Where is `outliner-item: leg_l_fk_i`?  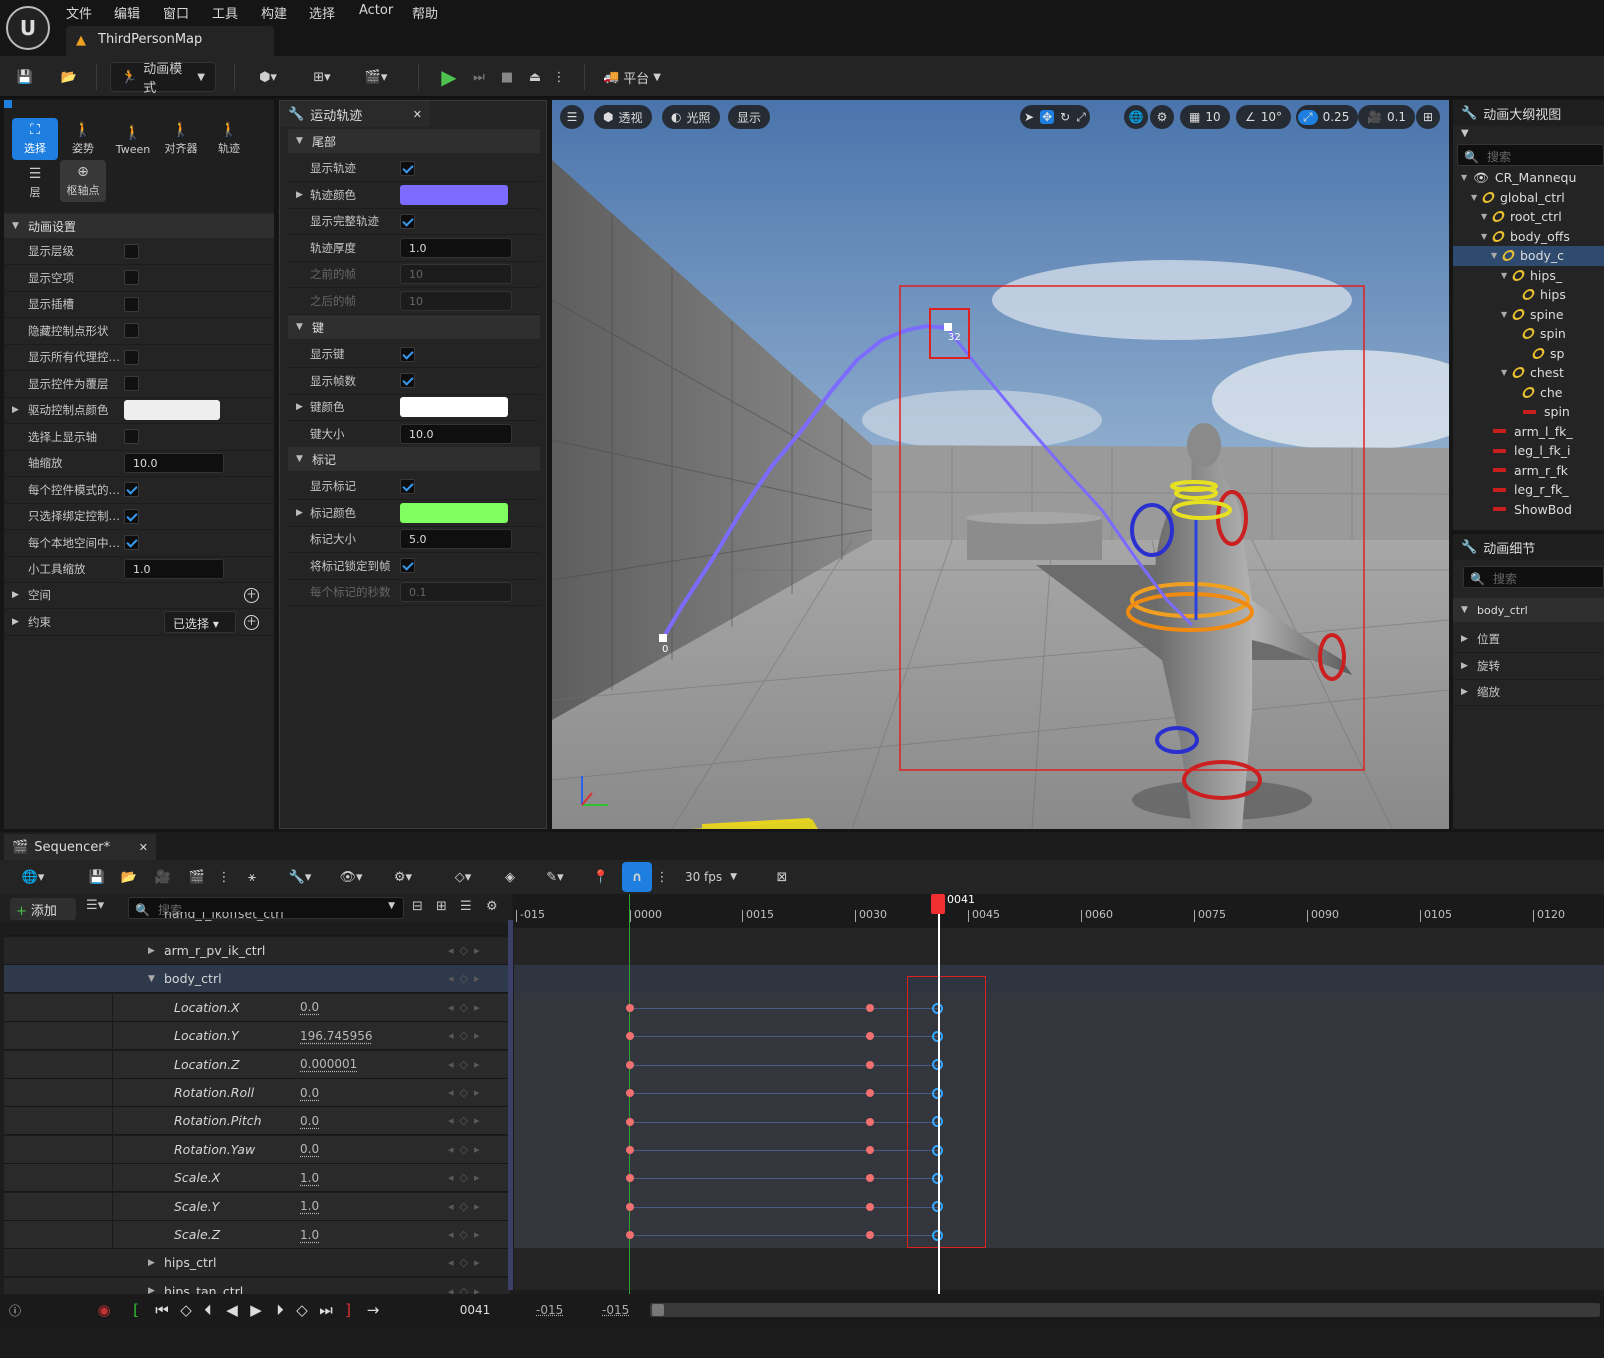
outliner-item: leg_l_fk_i is located at coordinates (1528, 451).